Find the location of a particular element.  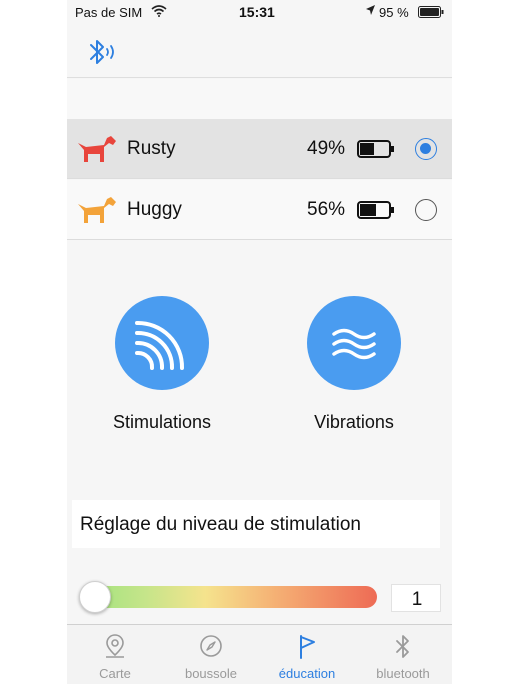

wifi-icon is located at coordinates (159, 11).